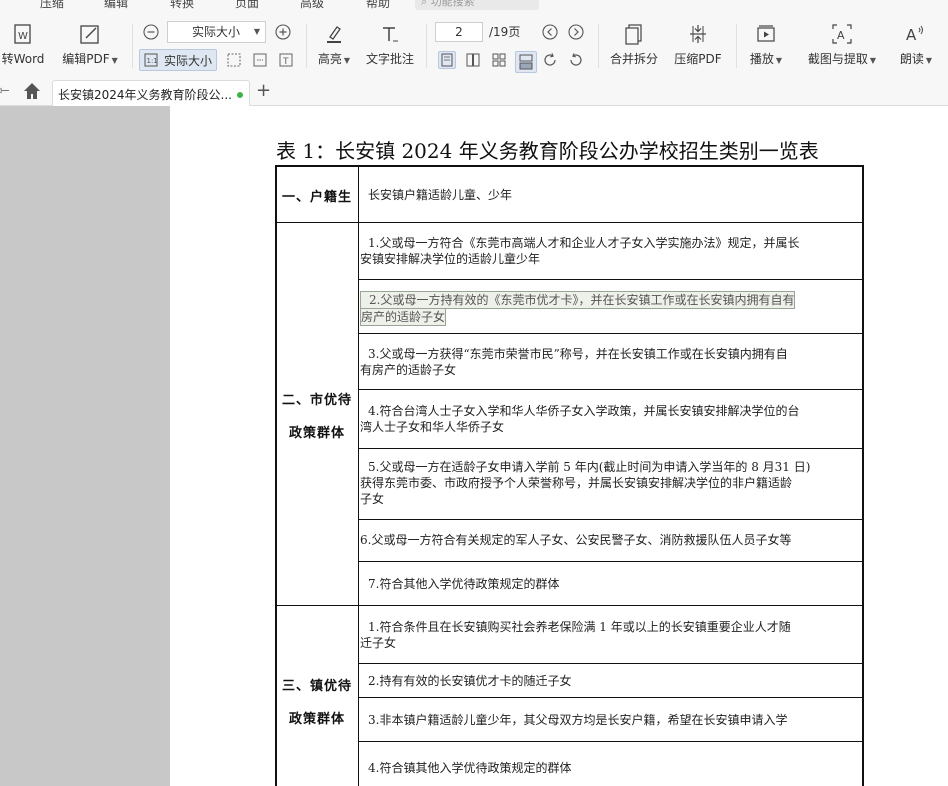  I want to click on two-page-view-icon, so click(473, 60).